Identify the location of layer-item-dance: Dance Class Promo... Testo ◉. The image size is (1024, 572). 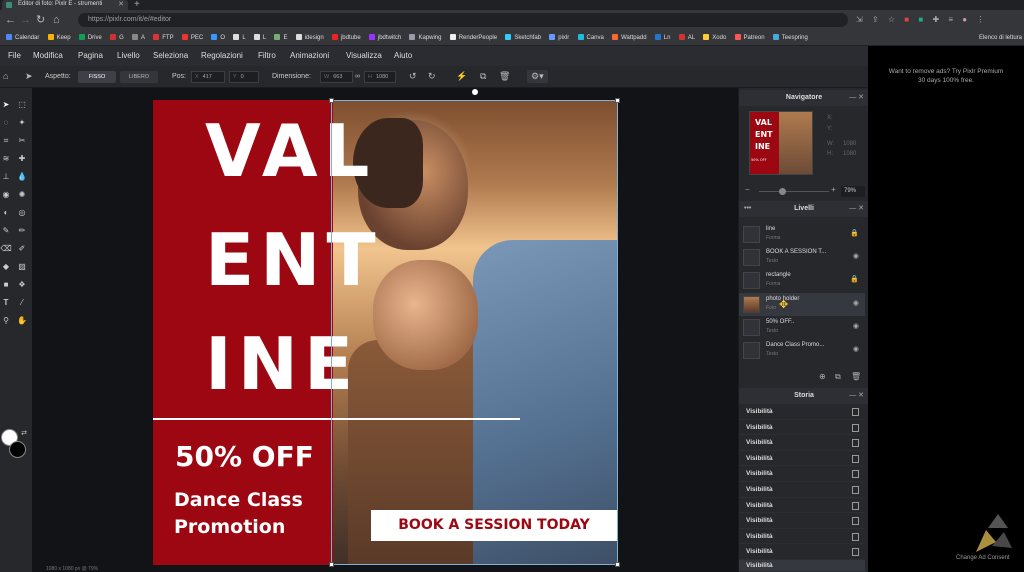
(802, 350).